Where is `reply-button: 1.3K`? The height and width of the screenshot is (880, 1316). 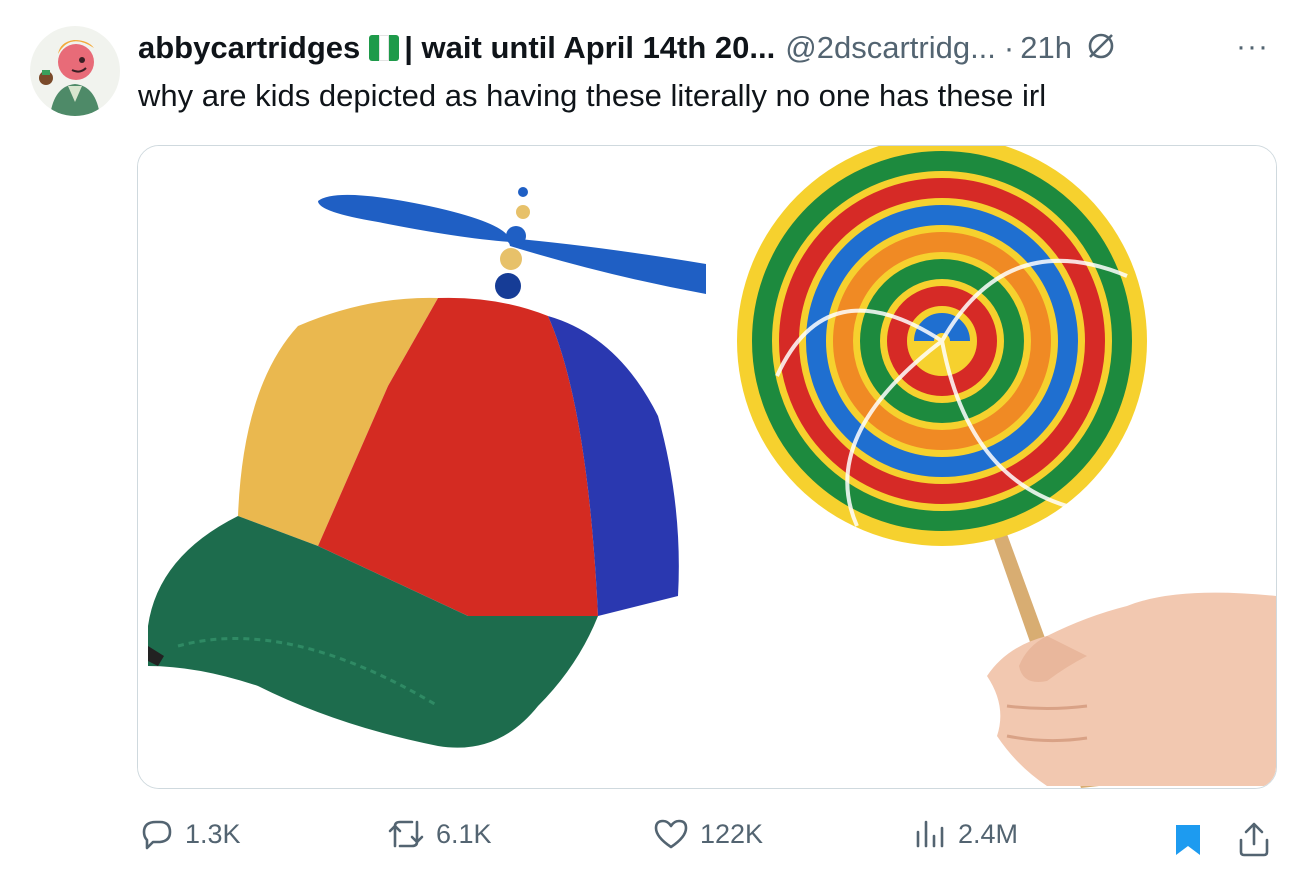
reply-button: 1.3K is located at coordinates (190, 834).